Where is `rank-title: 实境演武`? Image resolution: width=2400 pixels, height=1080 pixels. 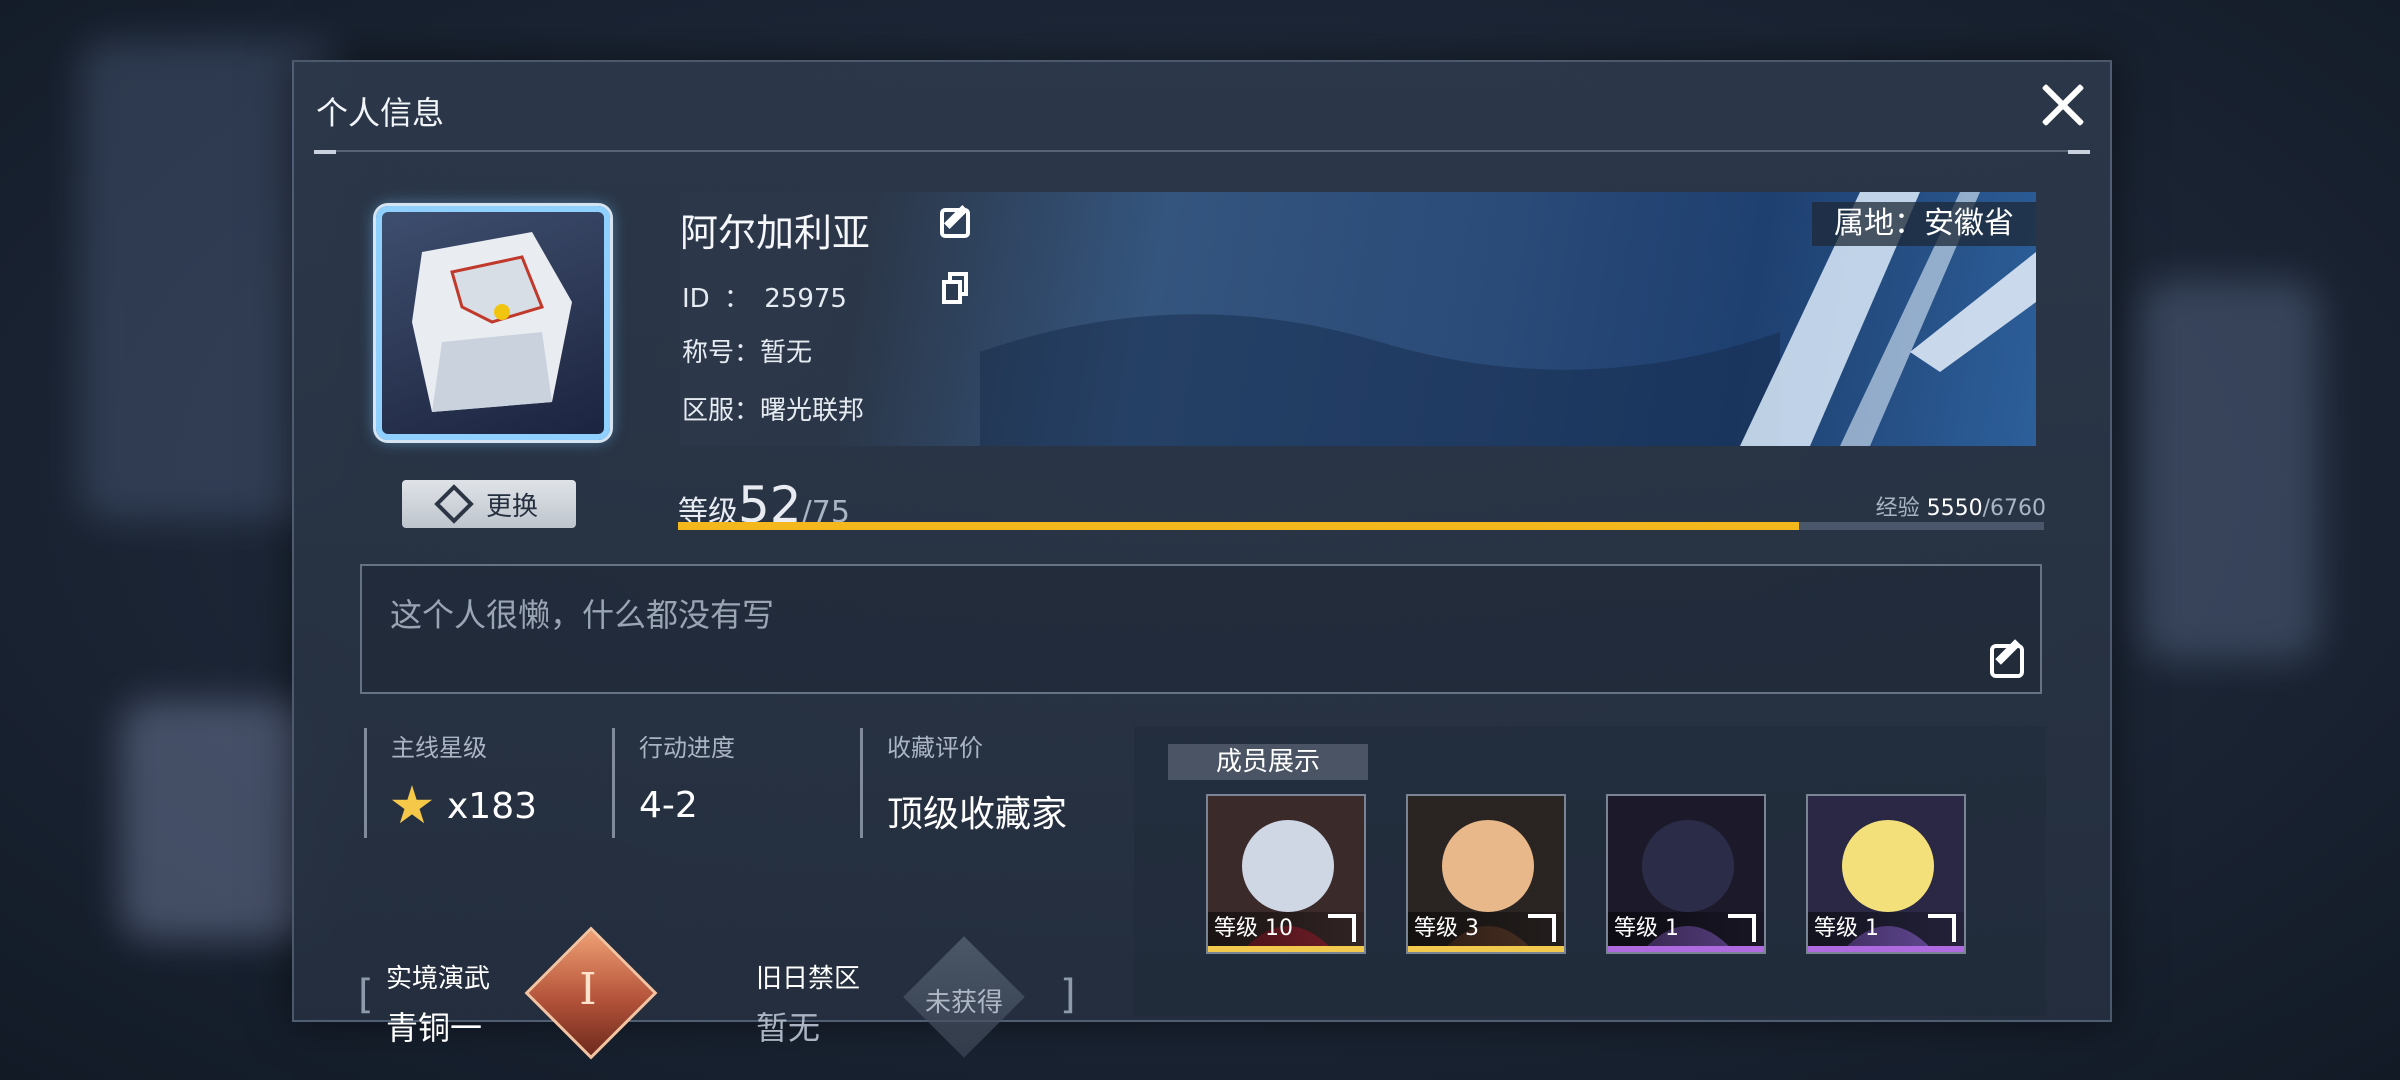 rank-title: 实境演武 is located at coordinates (438, 979).